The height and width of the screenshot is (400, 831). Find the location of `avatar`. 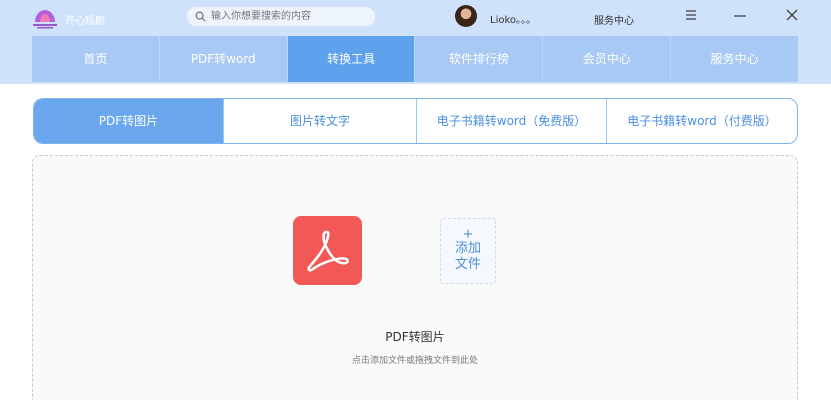

avatar is located at coordinates (466, 16).